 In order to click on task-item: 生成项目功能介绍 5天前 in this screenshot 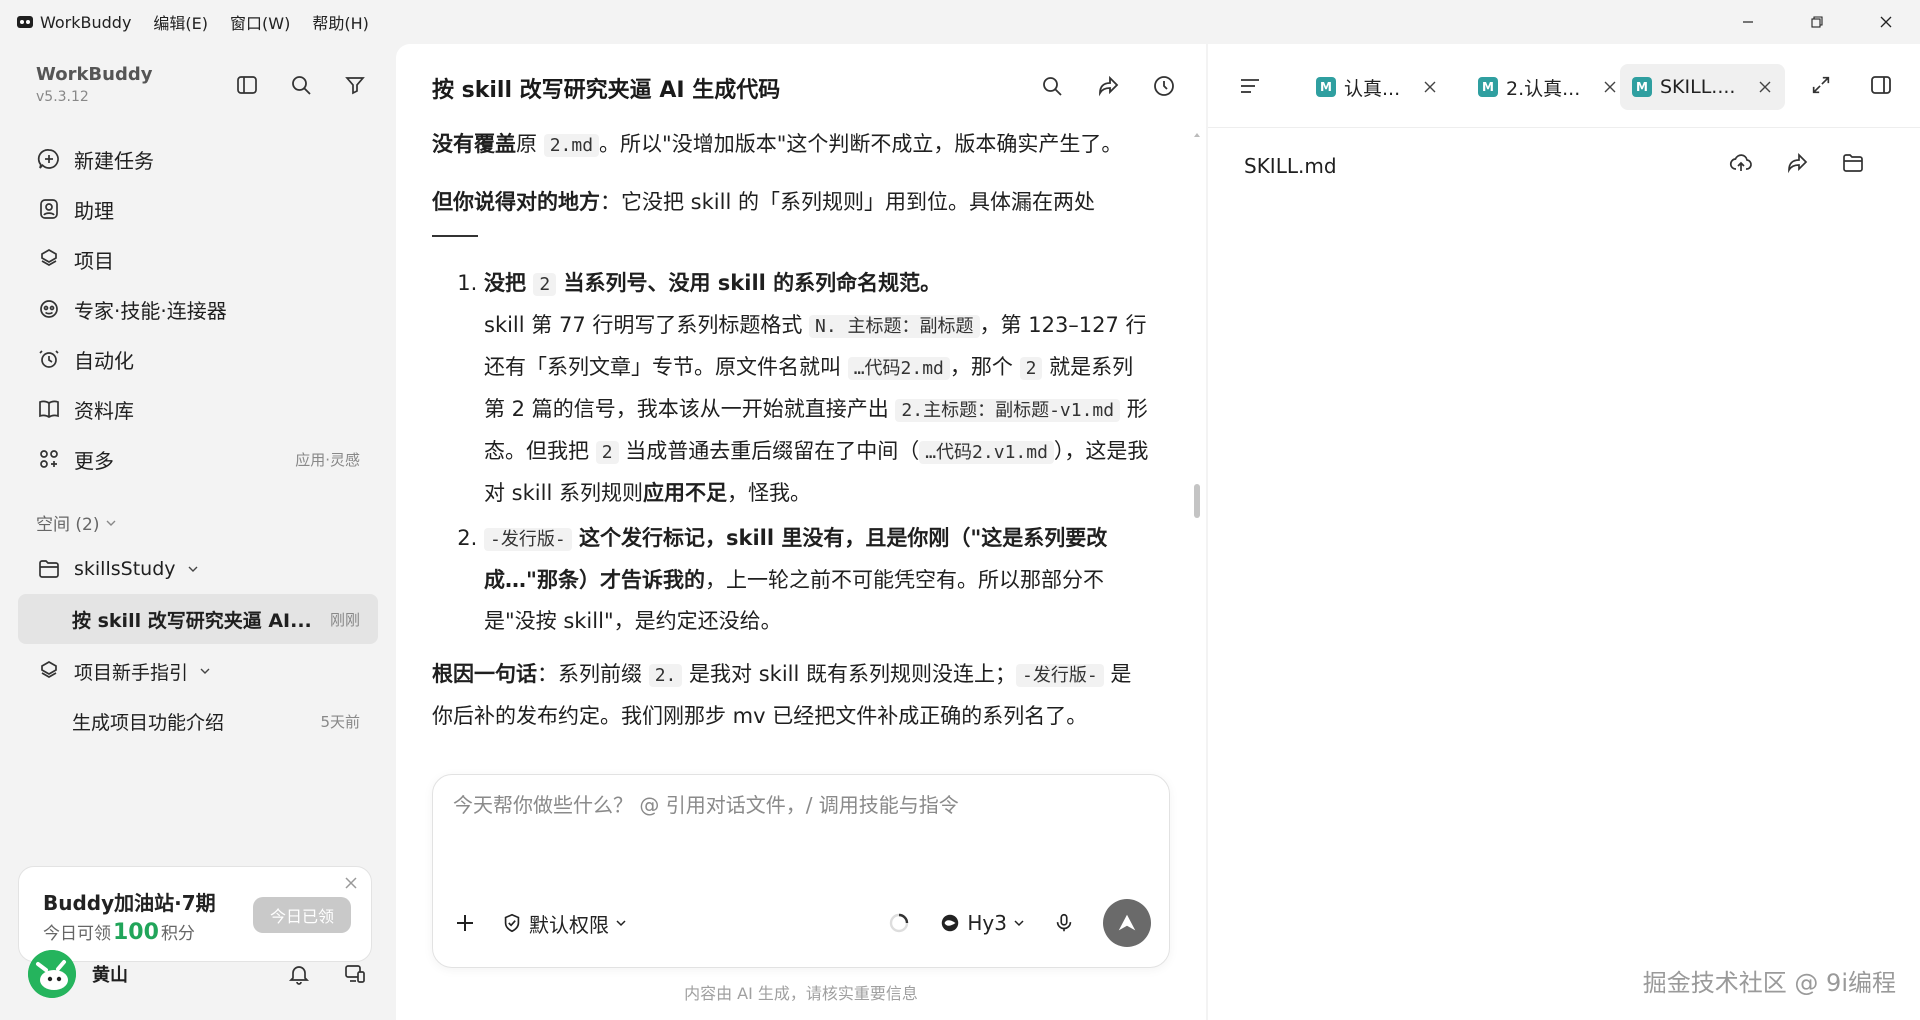, I will do `click(198, 721)`.